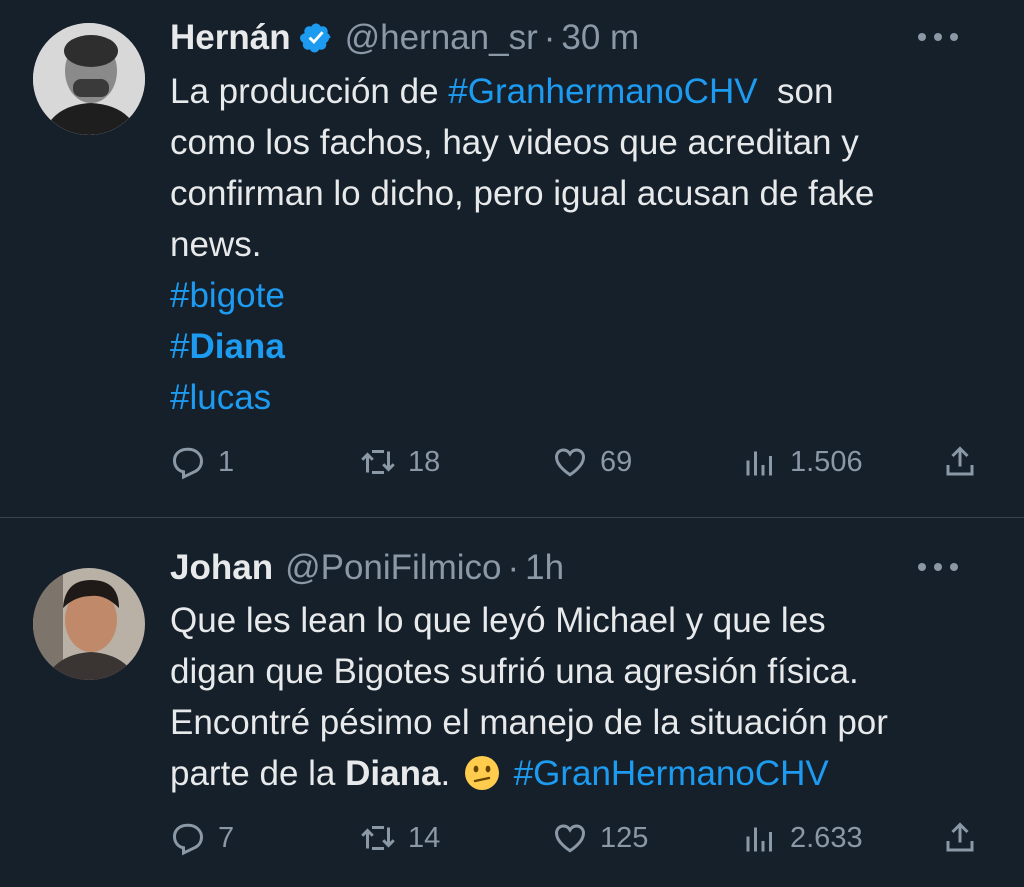 Image resolution: width=1024 pixels, height=887 pixels. I want to click on hashtag-link: #GranHermanoCHV, so click(671, 773).